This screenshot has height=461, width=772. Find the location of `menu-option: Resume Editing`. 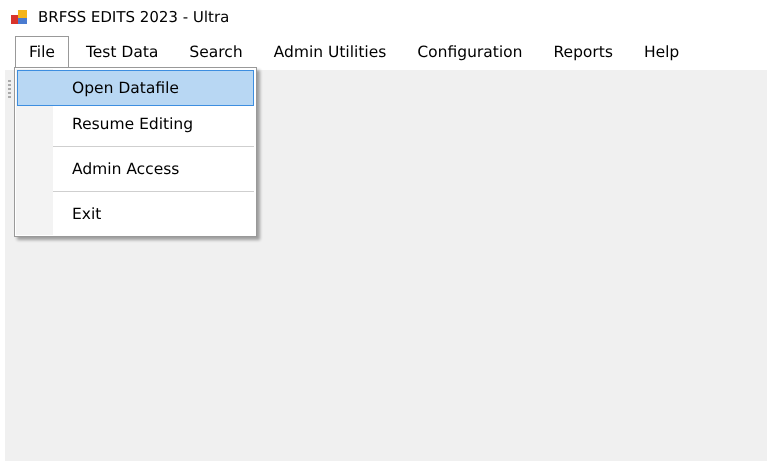

menu-option: Resume Editing is located at coordinates (135, 124).